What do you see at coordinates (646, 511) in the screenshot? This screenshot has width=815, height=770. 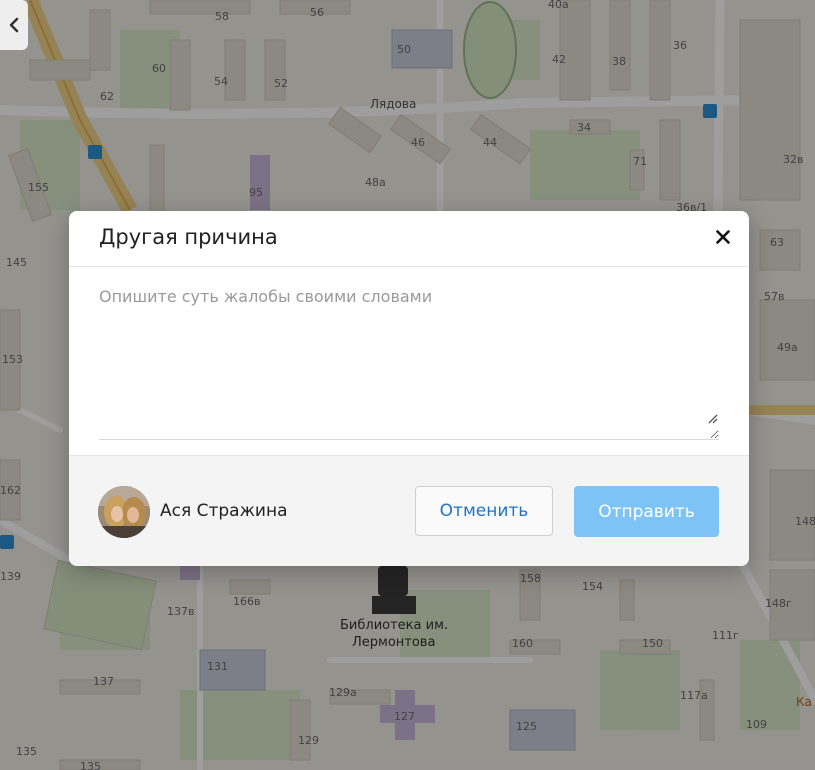 I see `submit-button: Отправить` at bounding box center [646, 511].